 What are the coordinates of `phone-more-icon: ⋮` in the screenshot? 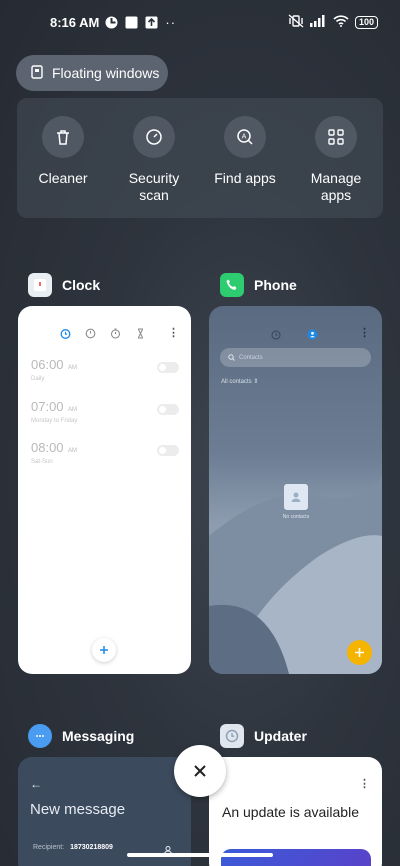 It's located at (364, 332).